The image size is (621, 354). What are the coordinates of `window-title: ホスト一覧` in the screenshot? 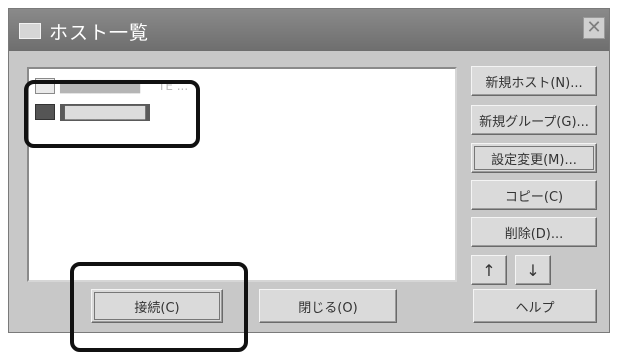 It's located at (99, 33).